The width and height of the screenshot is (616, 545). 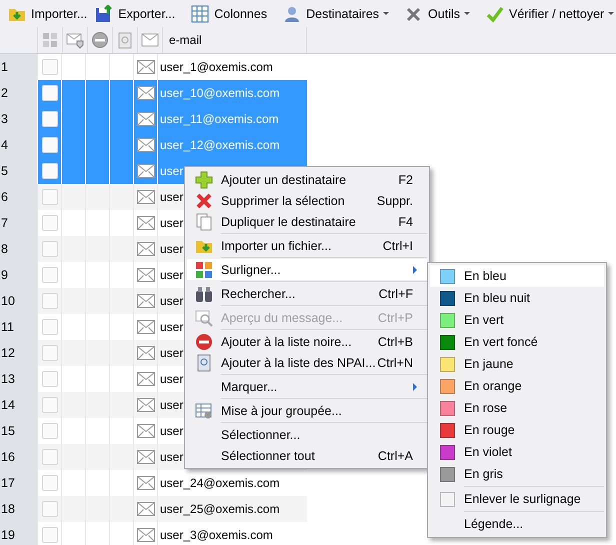 I want to click on row-number: 4, so click(x=18, y=145).